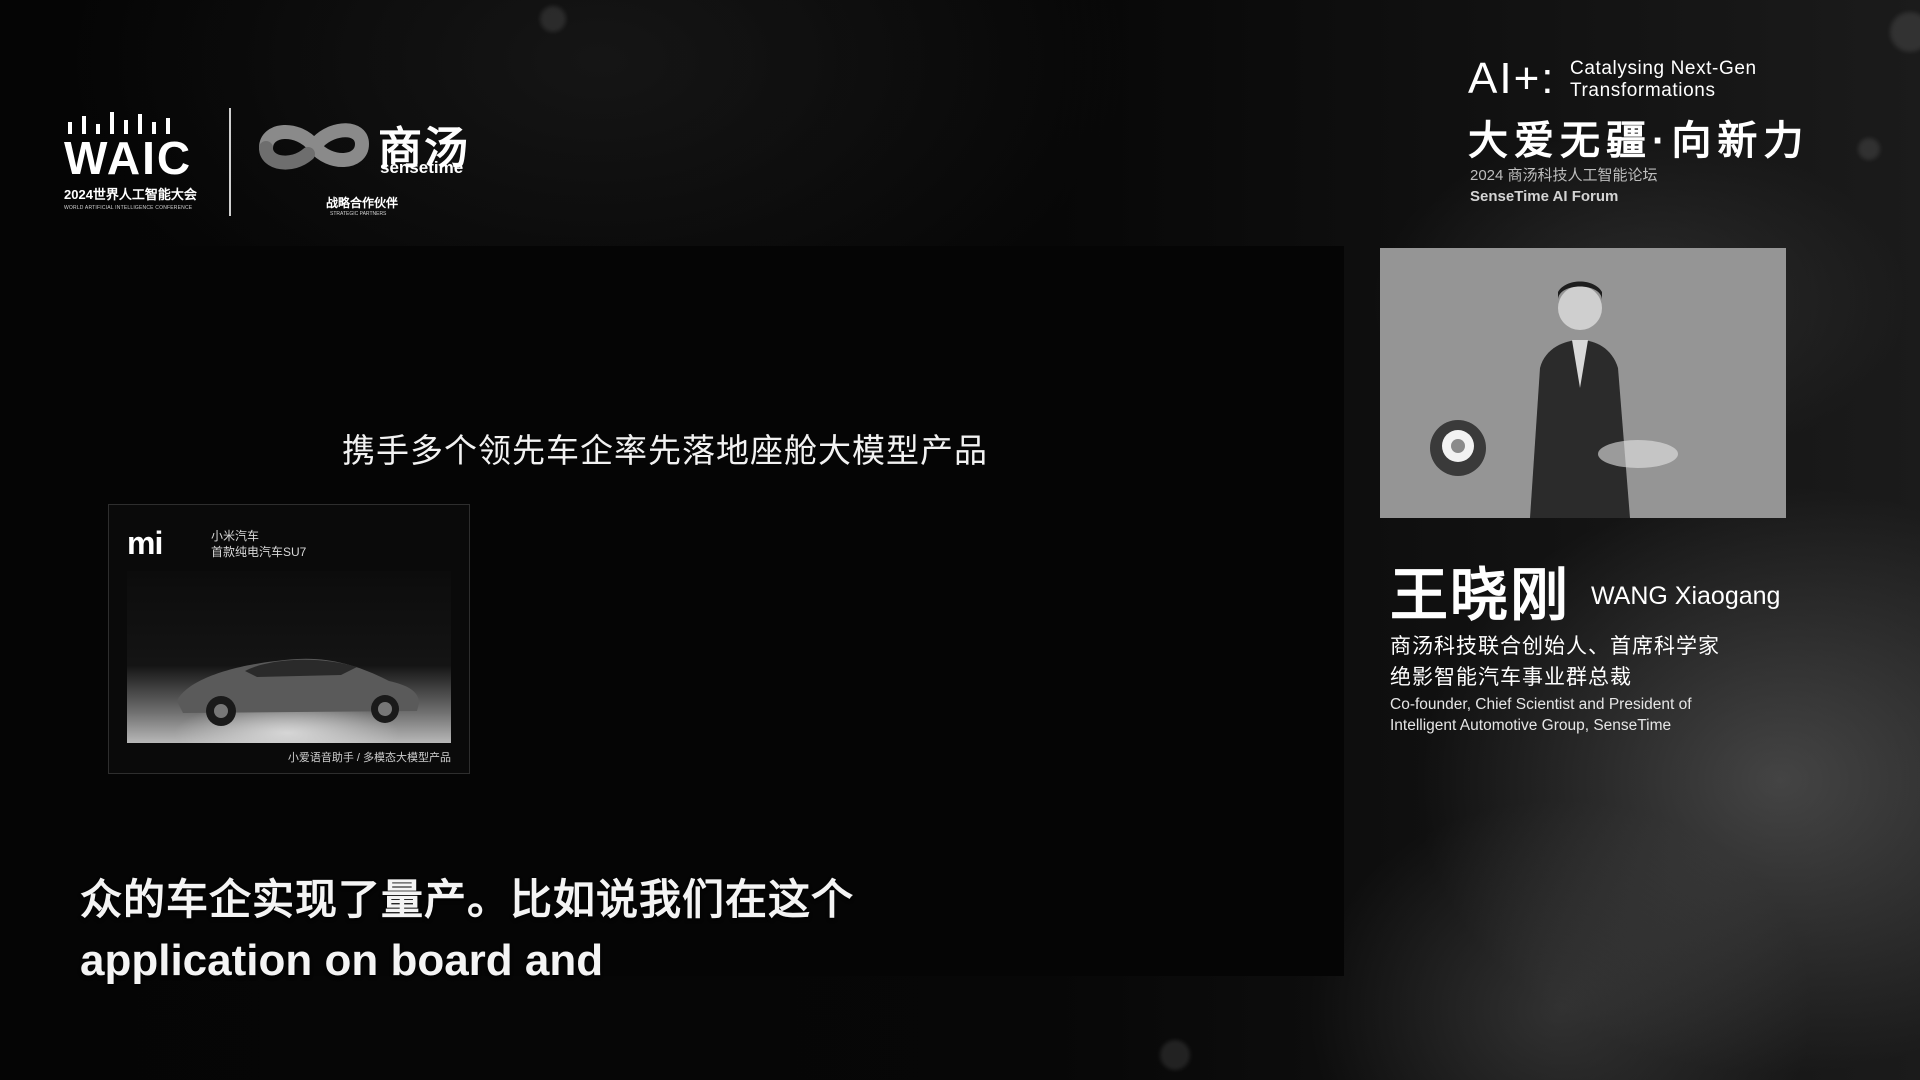 This screenshot has width=1920, height=1080. Describe the element at coordinates (1512, 78) in the screenshot. I see `ai-plus-mark: AI+:` at that location.